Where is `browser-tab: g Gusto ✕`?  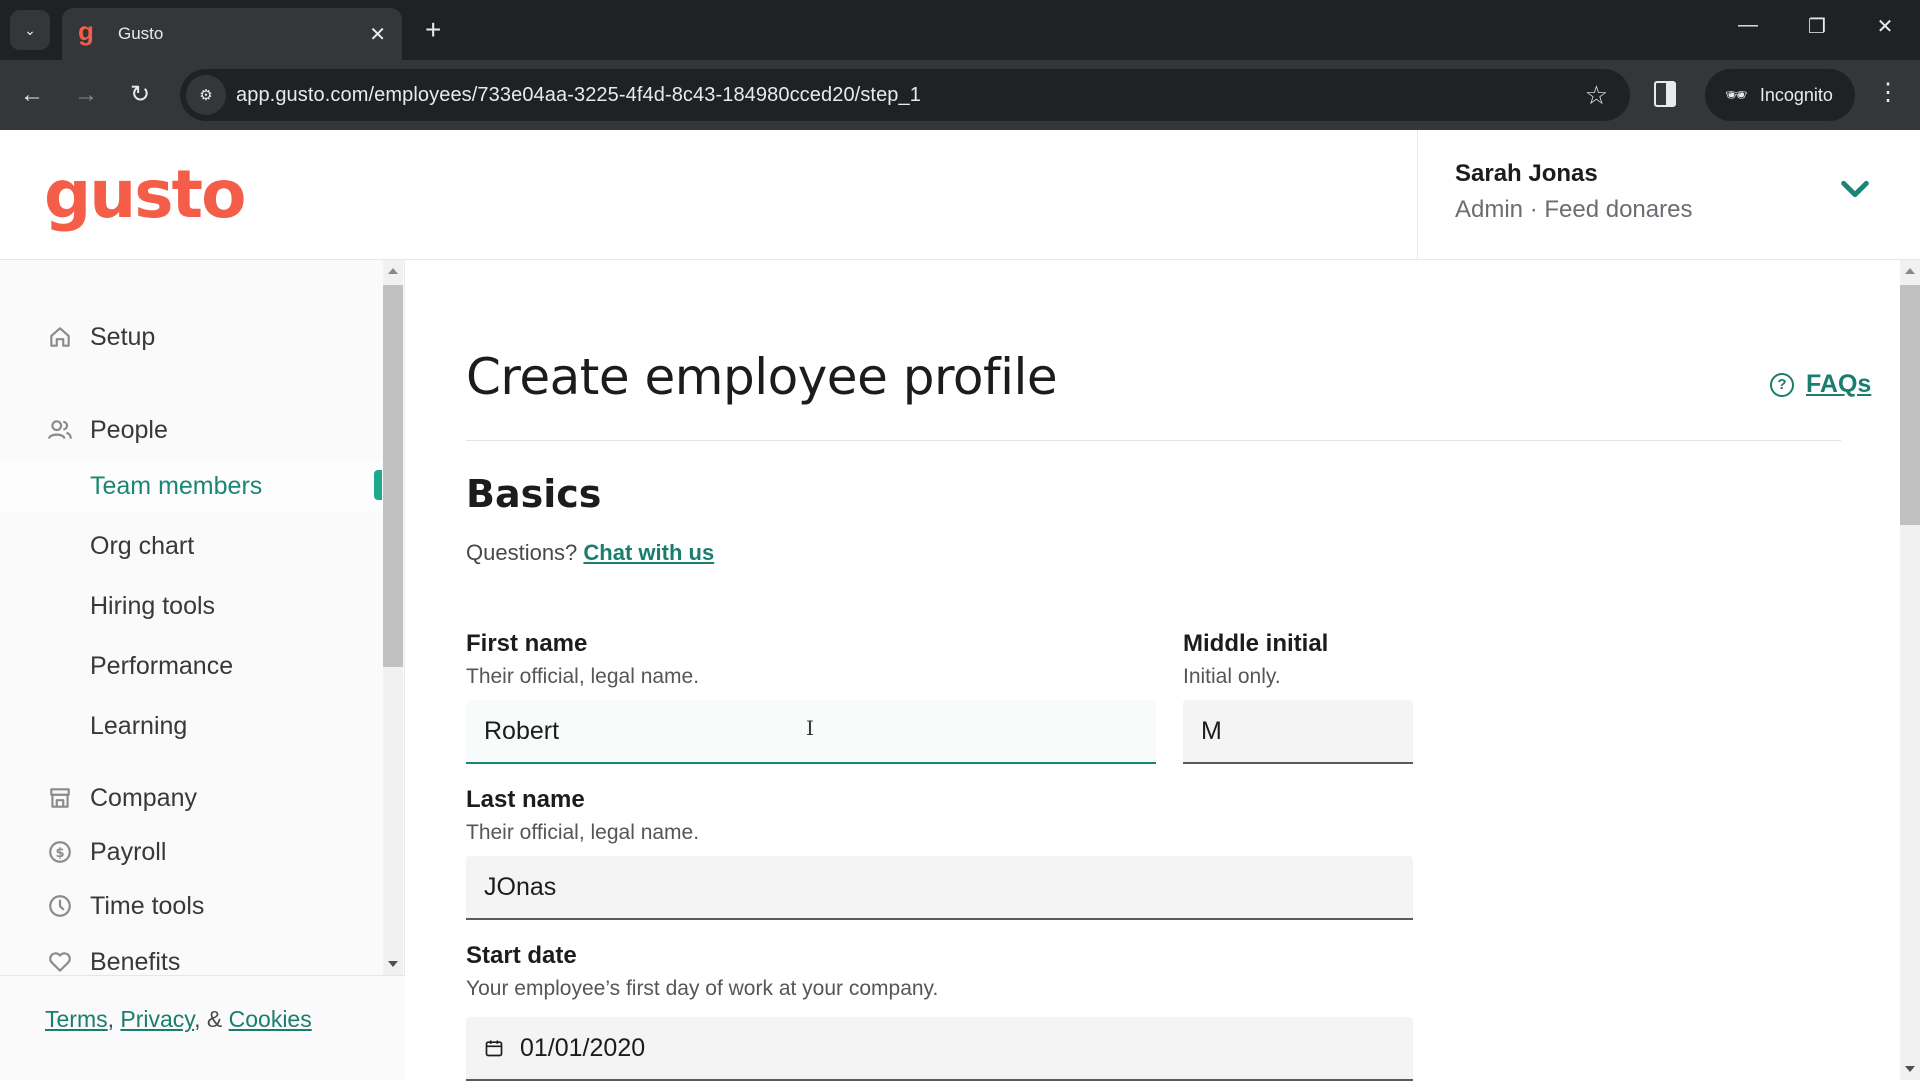
browser-tab: g Gusto ✕ is located at coordinates (232, 34).